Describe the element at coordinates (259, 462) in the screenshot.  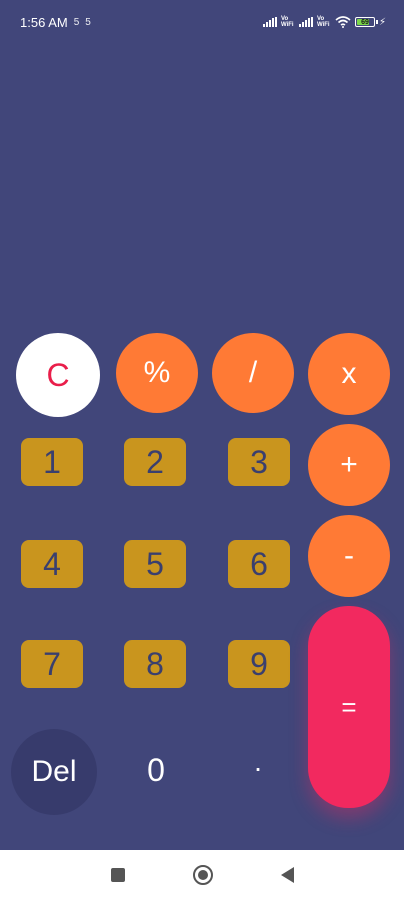
I see `digit-3-button: 3` at that location.